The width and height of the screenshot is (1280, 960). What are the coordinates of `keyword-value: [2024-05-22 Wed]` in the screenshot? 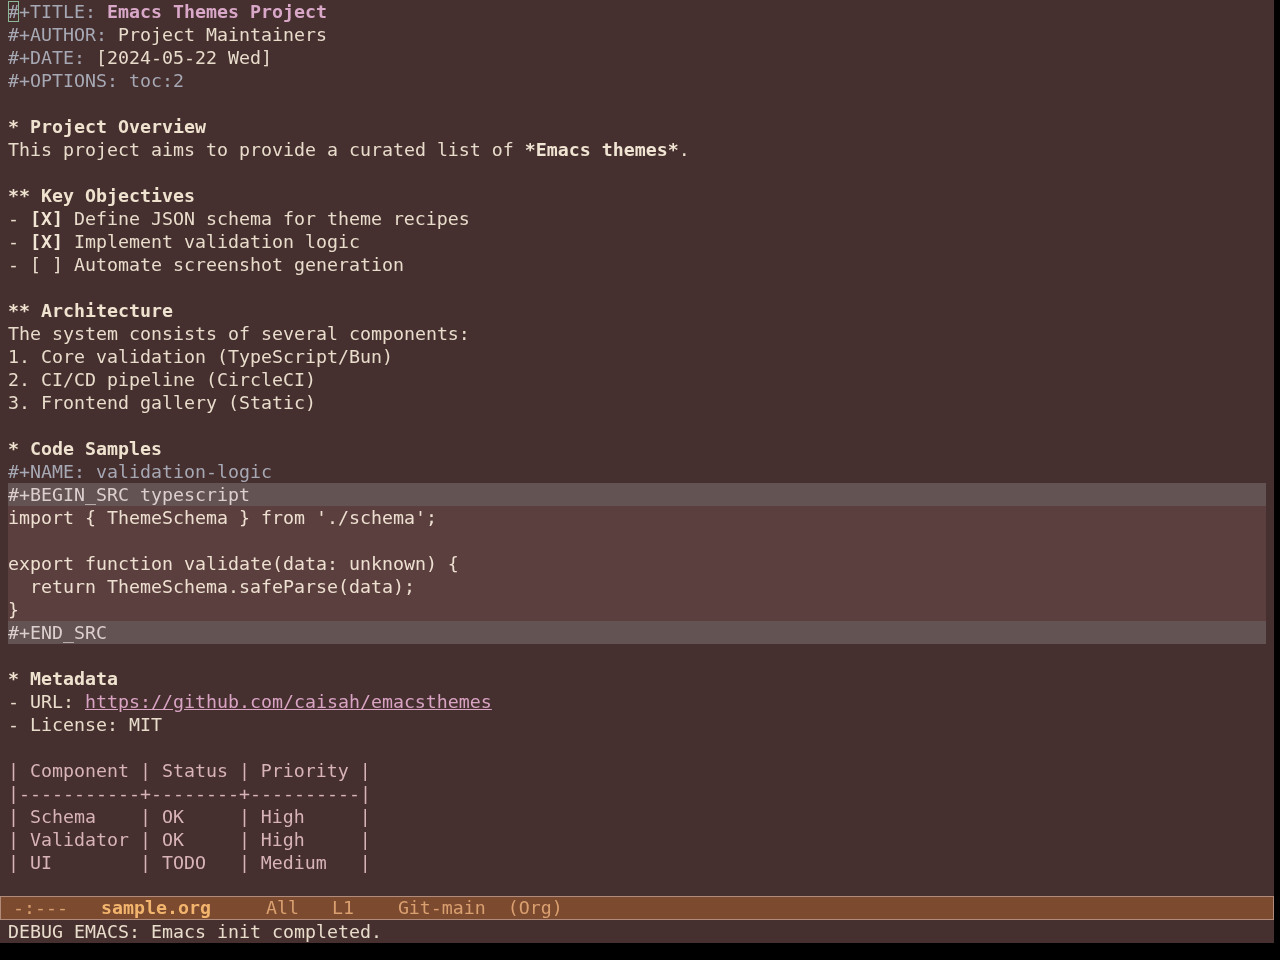 It's located at (183, 57).